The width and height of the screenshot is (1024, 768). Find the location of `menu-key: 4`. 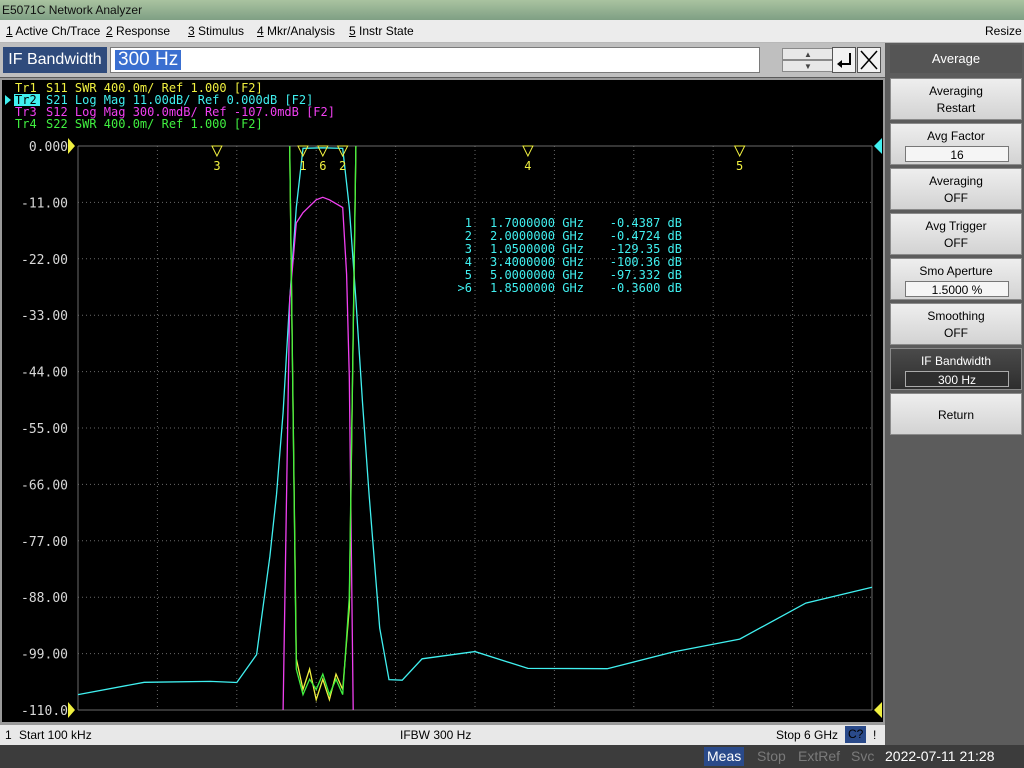

menu-key: 4 is located at coordinates (260, 31).